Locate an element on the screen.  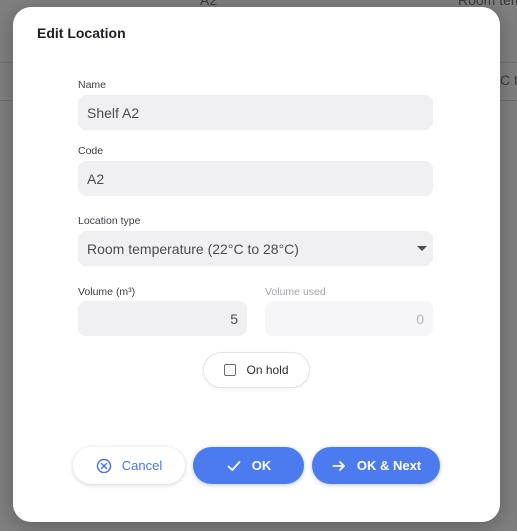
volume-label: Volume (m³) is located at coordinates (107, 292).